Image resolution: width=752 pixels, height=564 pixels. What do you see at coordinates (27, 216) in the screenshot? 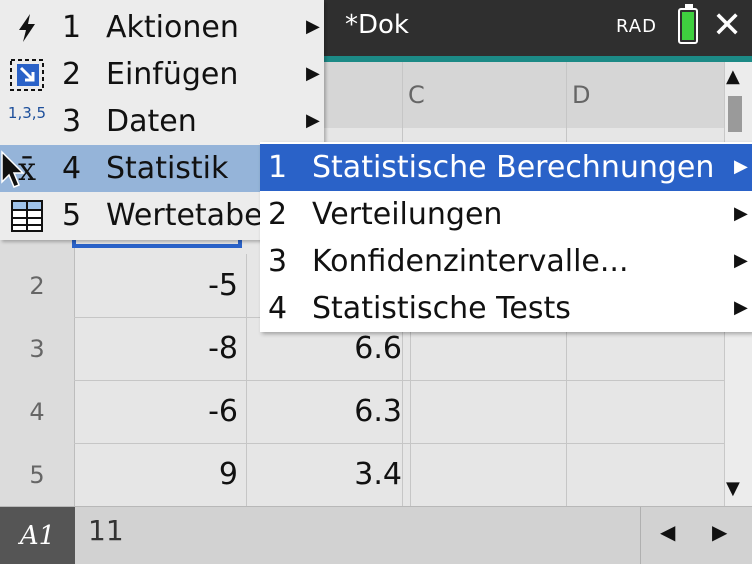
I see `table-icon` at bounding box center [27, 216].